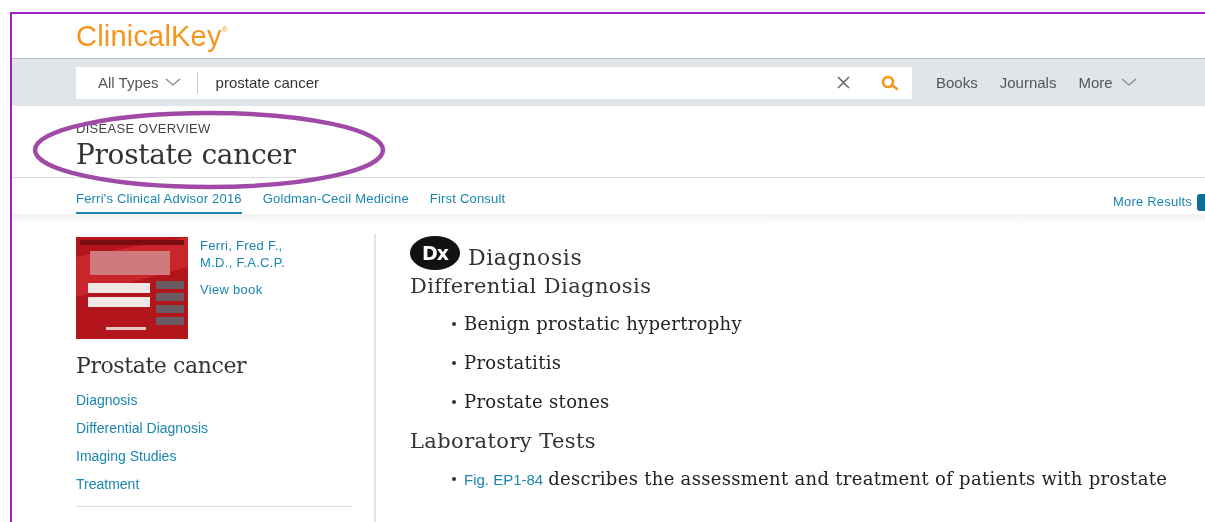  I want to click on figure-link: Fig. EP1-84, so click(504, 479).